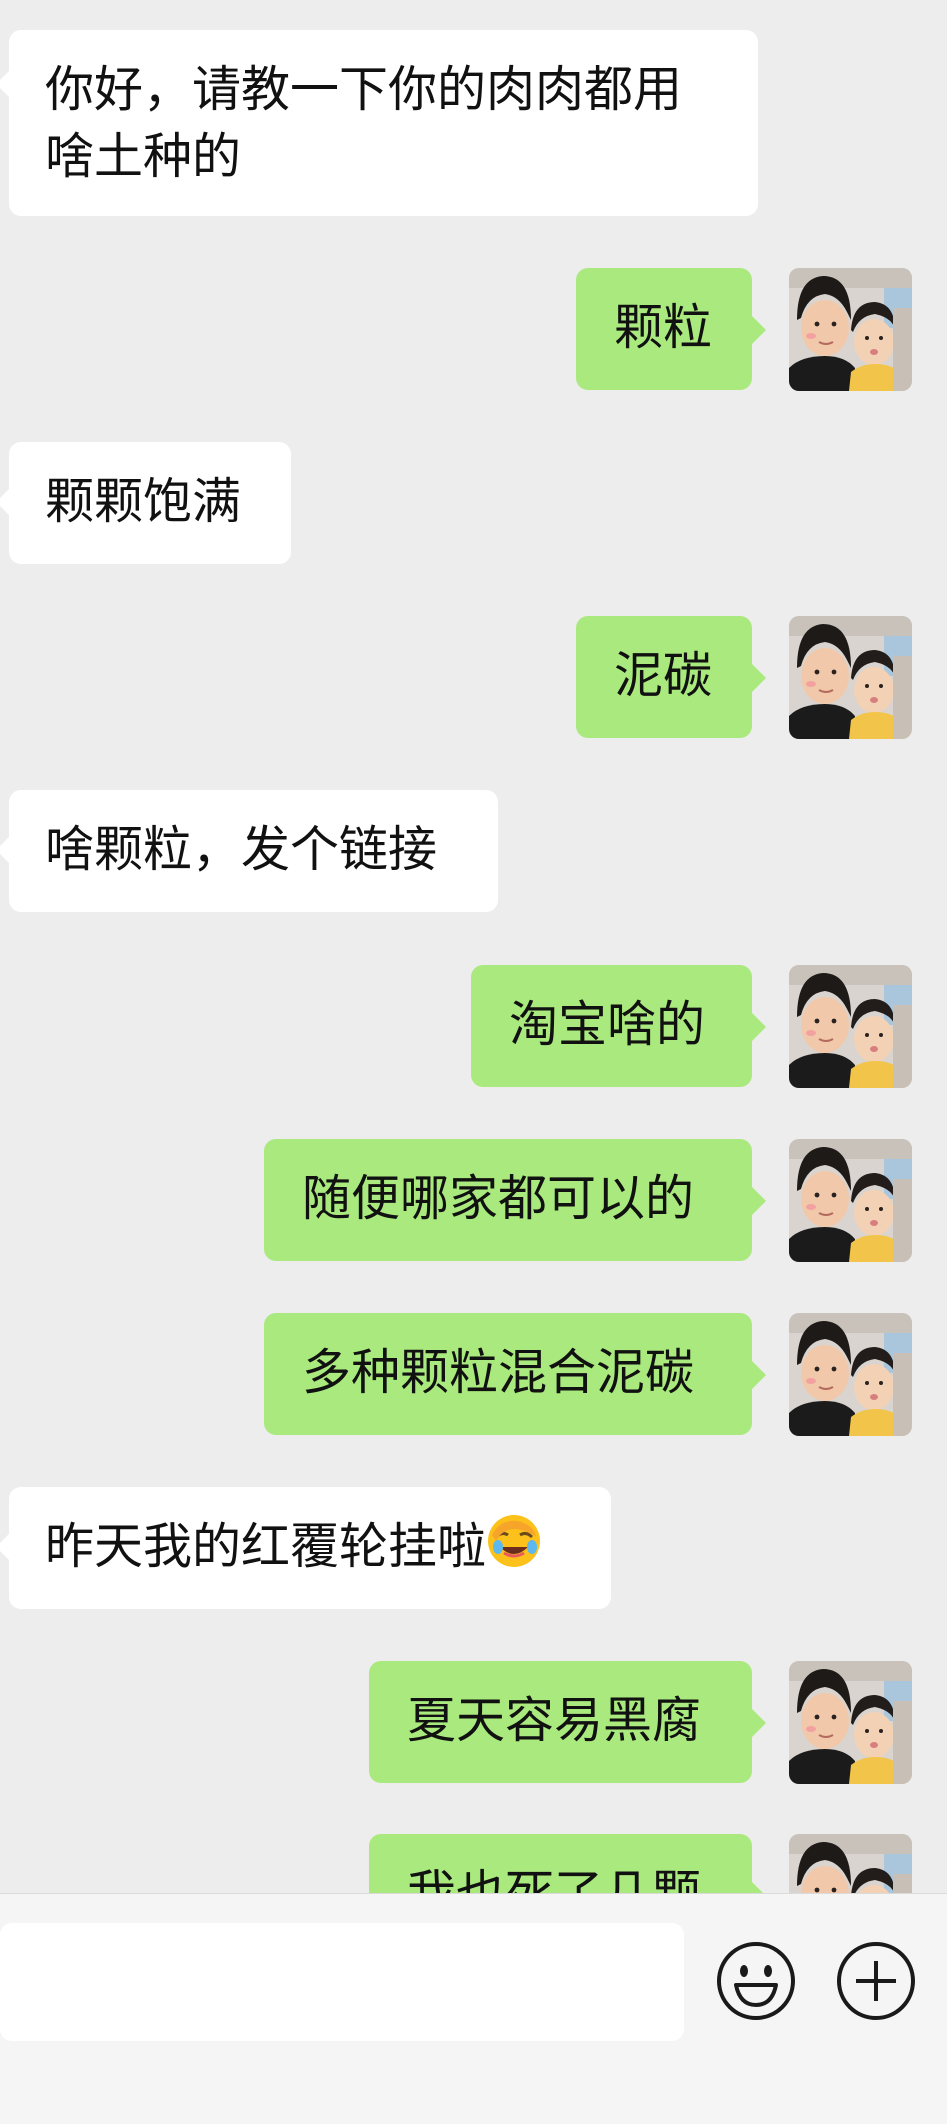 This screenshot has height=2124, width=947. I want to click on message-text: 我也死了几颗, so click(554, 1879).